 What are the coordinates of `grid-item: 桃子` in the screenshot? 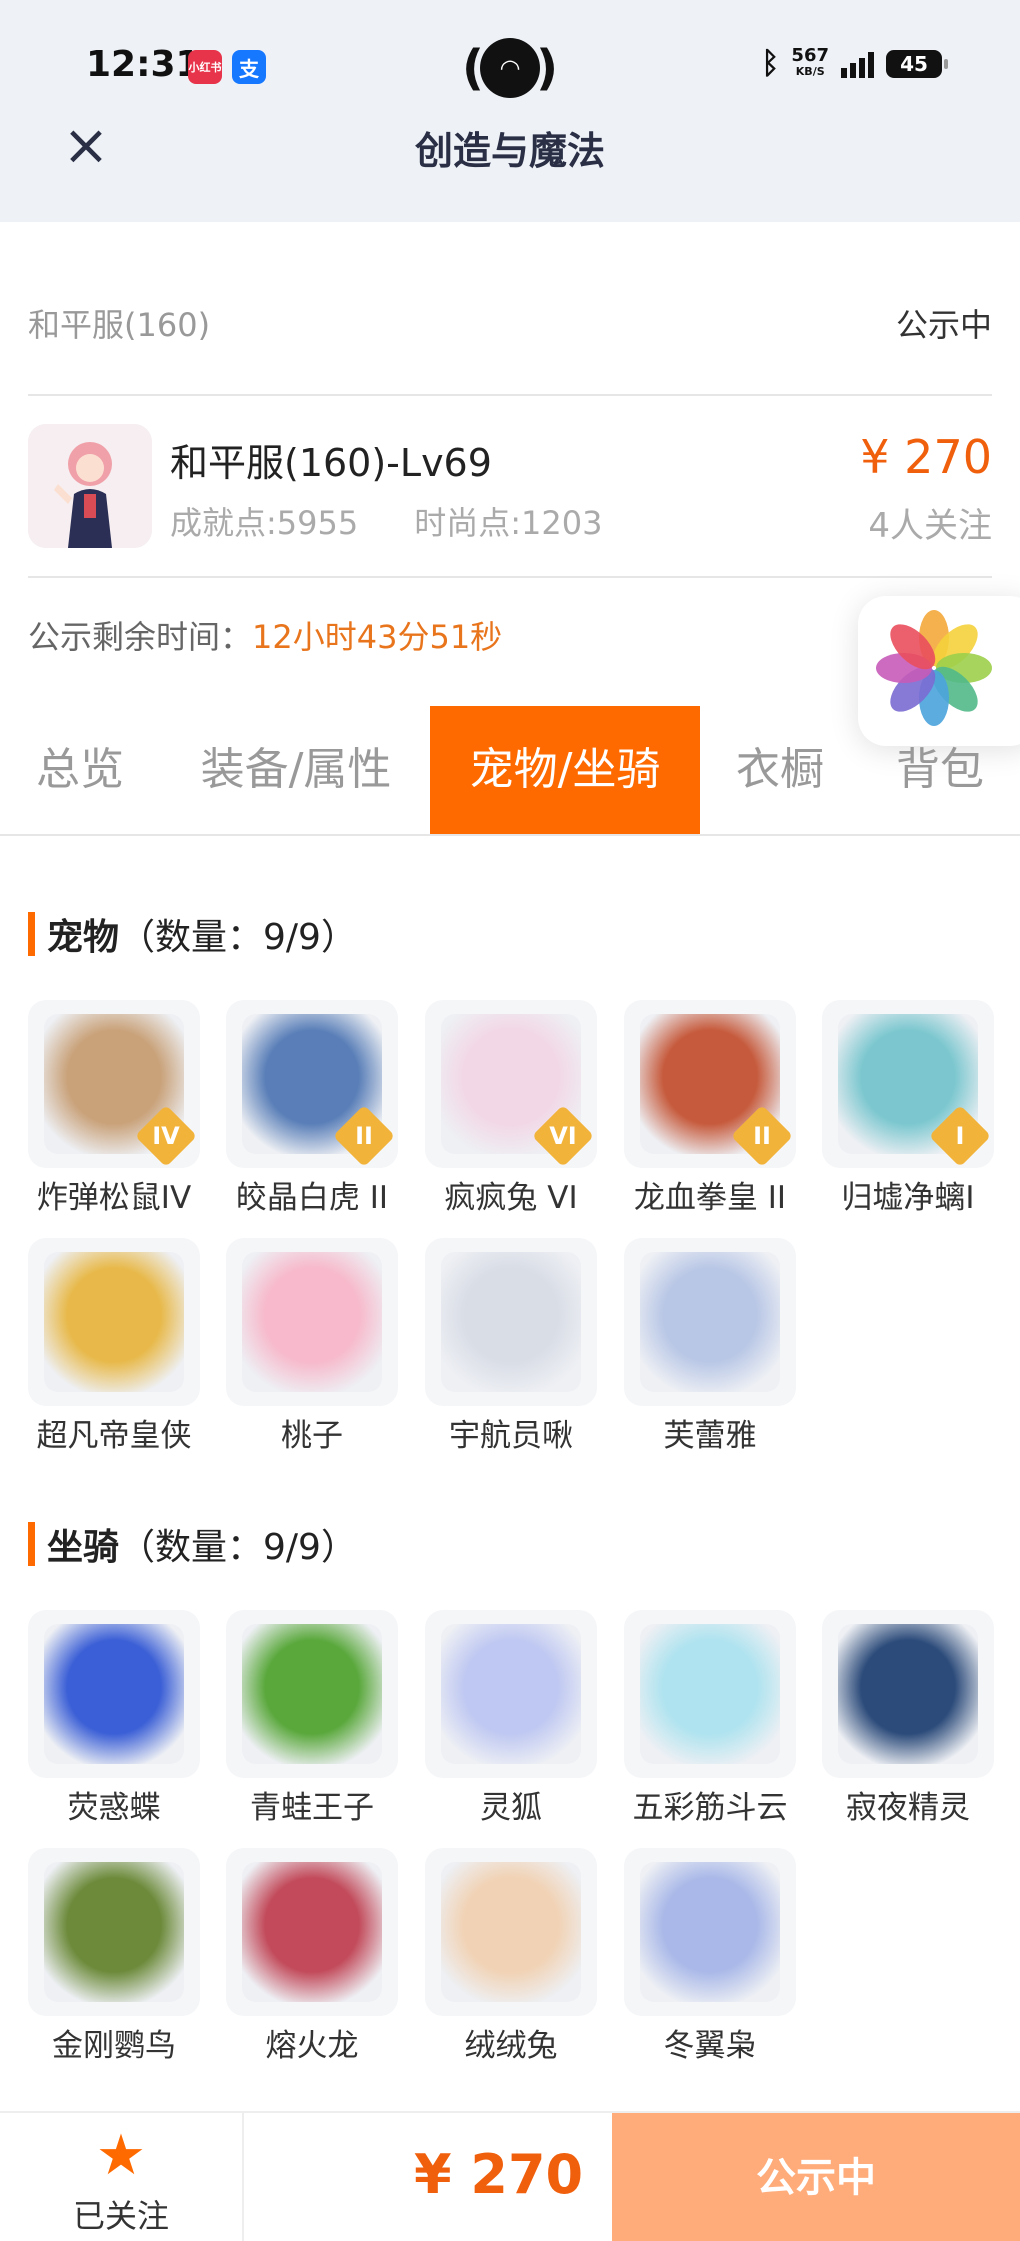 It's located at (312, 1346).